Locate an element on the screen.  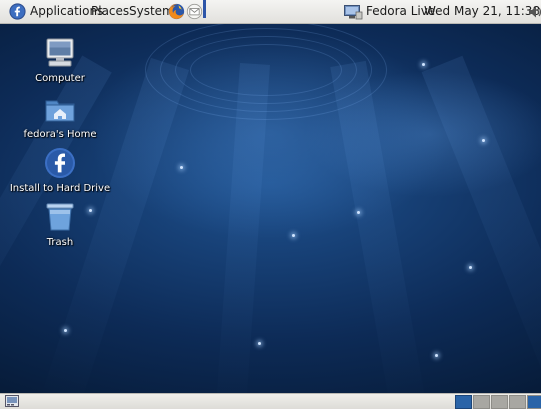
desktop-icon-label: Install to Hard Drive is located at coordinates (60, 188).